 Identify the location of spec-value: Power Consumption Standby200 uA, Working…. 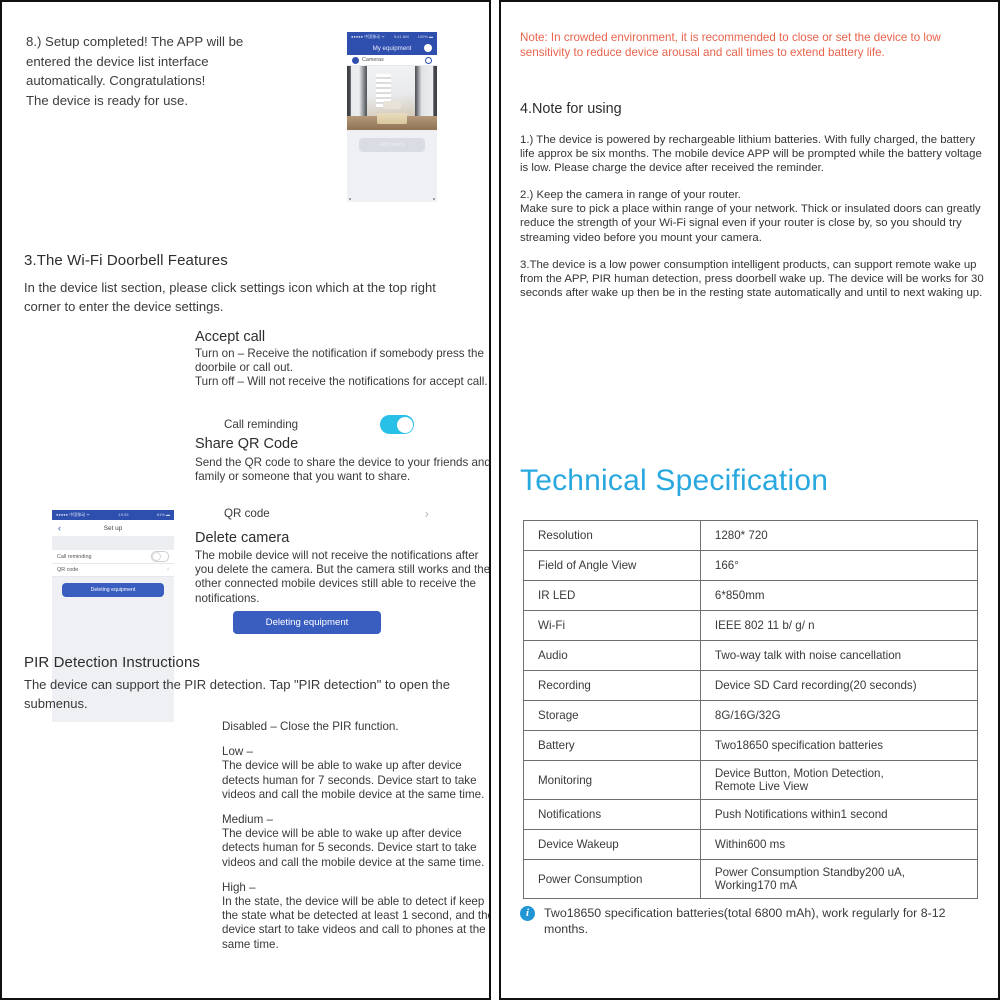
(839, 879).